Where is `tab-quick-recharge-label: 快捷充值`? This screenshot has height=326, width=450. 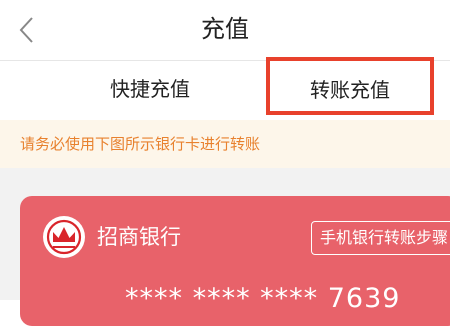 tab-quick-recharge-label: 快捷充值 is located at coordinates (150, 89).